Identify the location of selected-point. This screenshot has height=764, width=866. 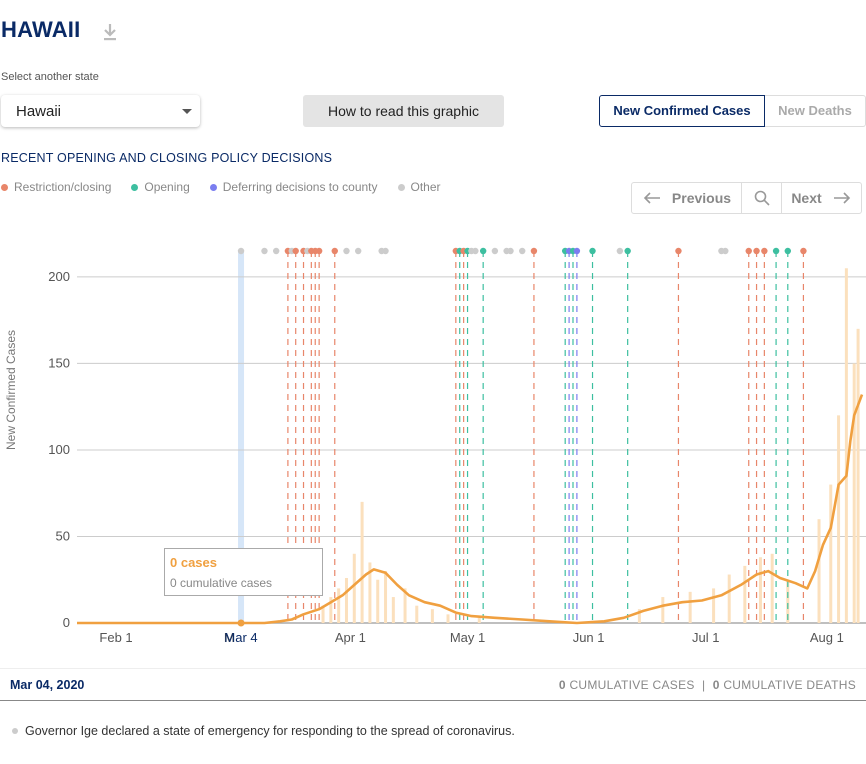
(241, 623).